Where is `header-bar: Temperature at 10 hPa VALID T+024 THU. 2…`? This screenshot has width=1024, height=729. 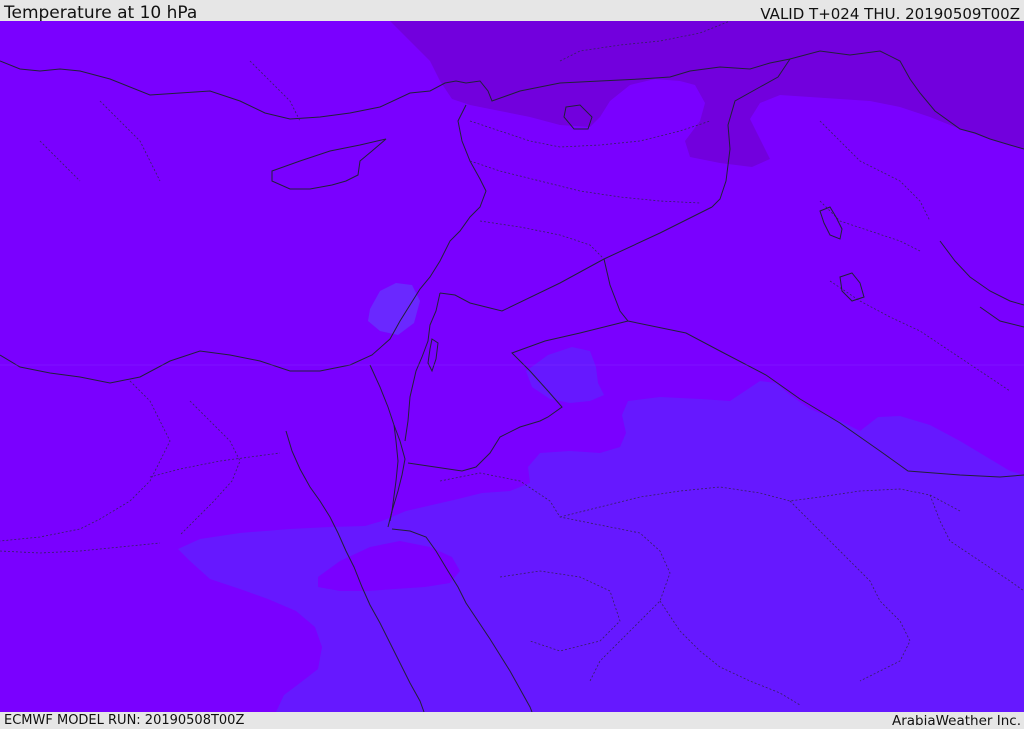
header-bar: Temperature at 10 hPa VALID T+024 THU. 2… is located at coordinates (512, 11).